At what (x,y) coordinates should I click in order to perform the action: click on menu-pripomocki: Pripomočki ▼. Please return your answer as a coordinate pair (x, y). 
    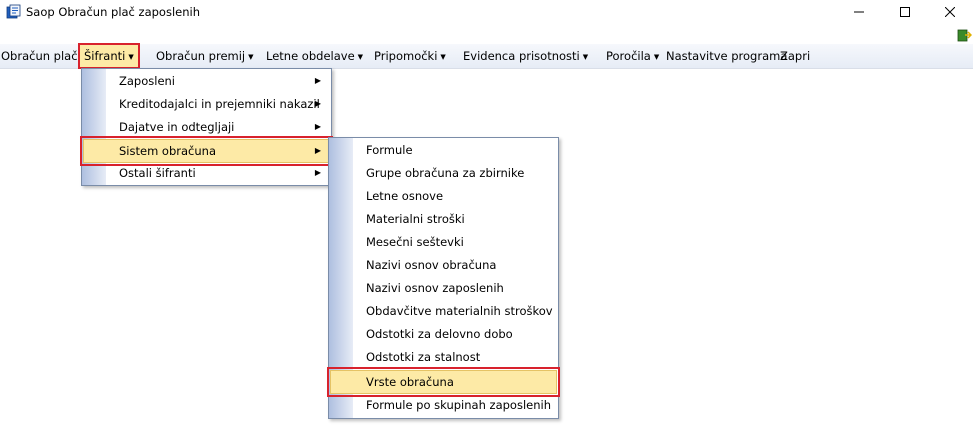
    Looking at the image, I should click on (410, 56).